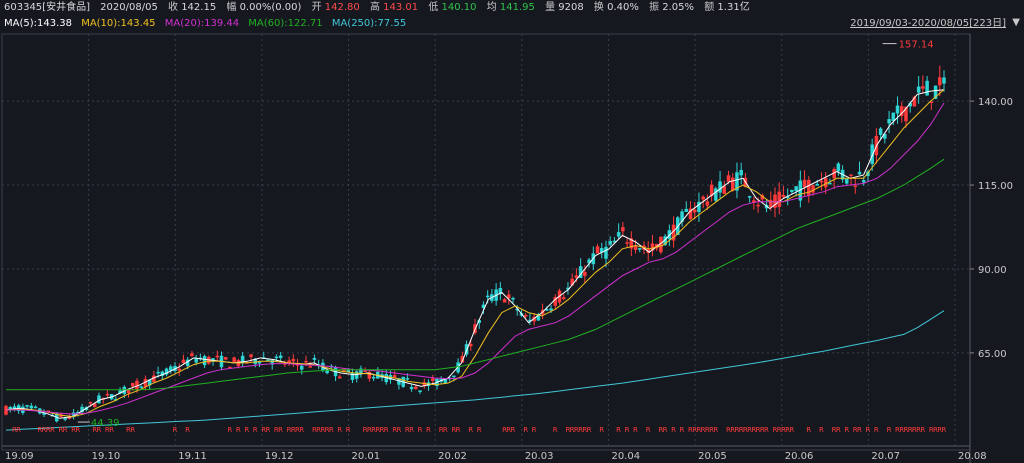 This screenshot has width=1024, height=463. What do you see at coordinates (916, 45) in the screenshot?
I see `max-price-label: 157.14` at bounding box center [916, 45].